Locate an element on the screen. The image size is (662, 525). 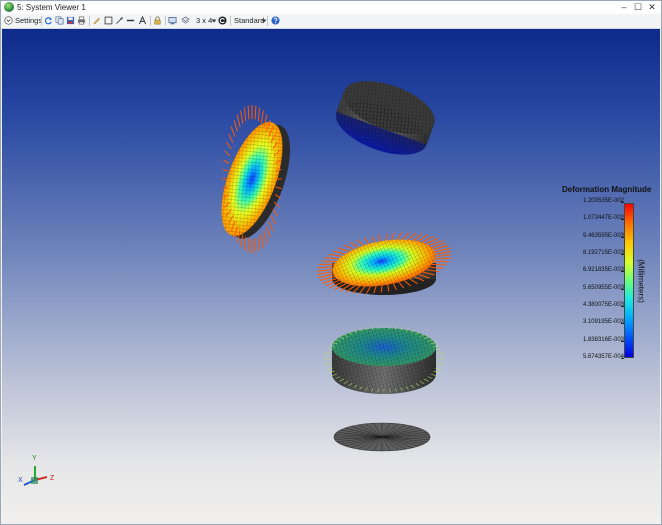
disk-top is located at coordinates (385, 117).